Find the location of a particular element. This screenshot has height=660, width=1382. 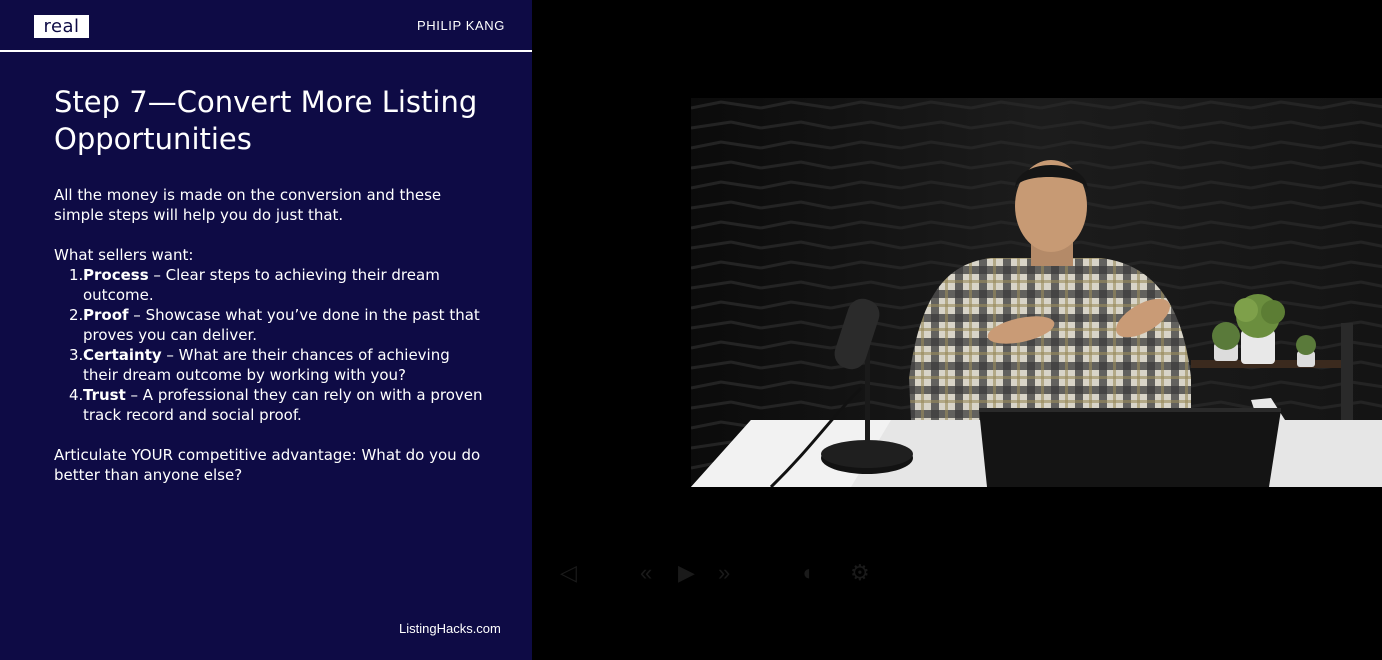

step-label: Trust is located at coordinates (104, 395).